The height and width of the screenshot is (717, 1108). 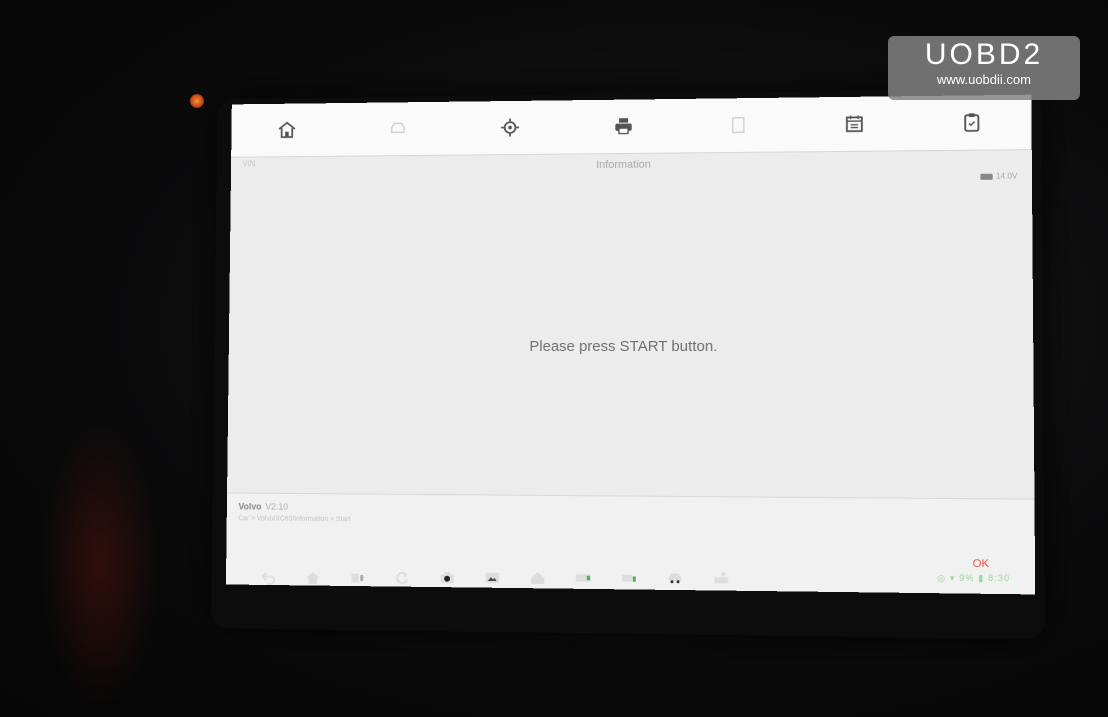 What do you see at coordinates (397, 129) in the screenshot?
I see `vehicle-icon` at bounding box center [397, 129].